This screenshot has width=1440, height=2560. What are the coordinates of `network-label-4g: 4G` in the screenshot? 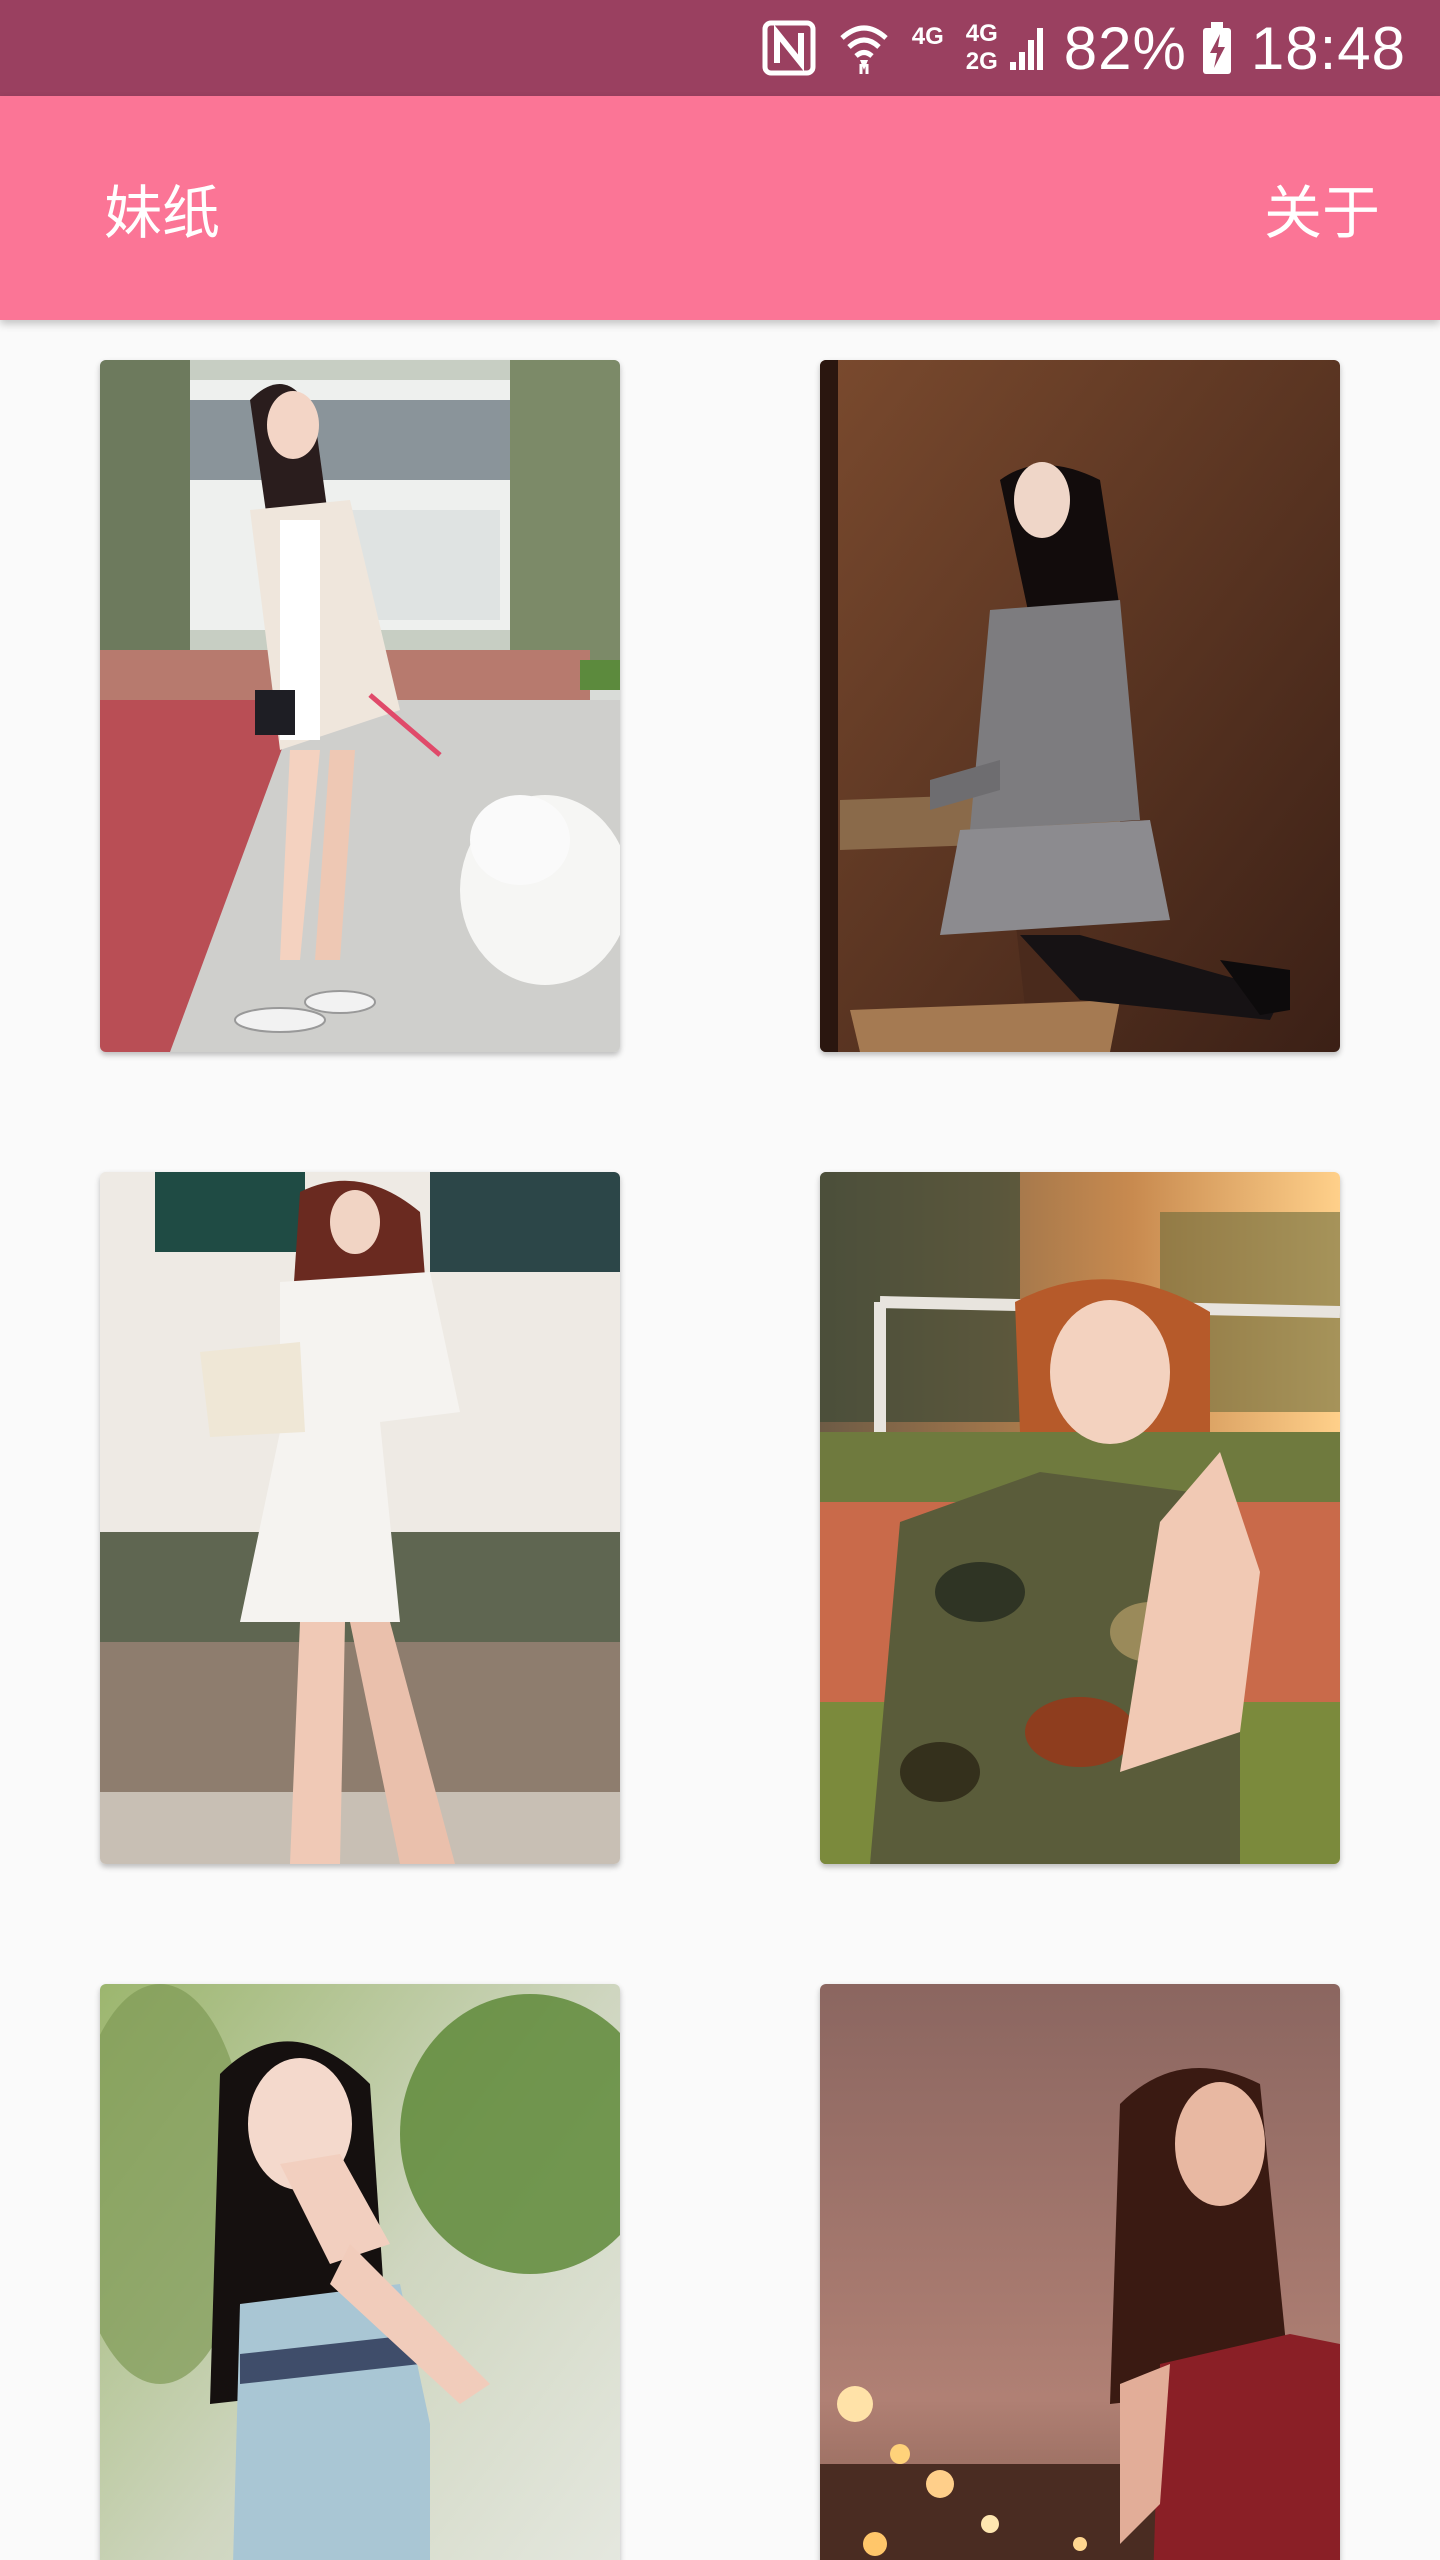 It's located at (927, 36).